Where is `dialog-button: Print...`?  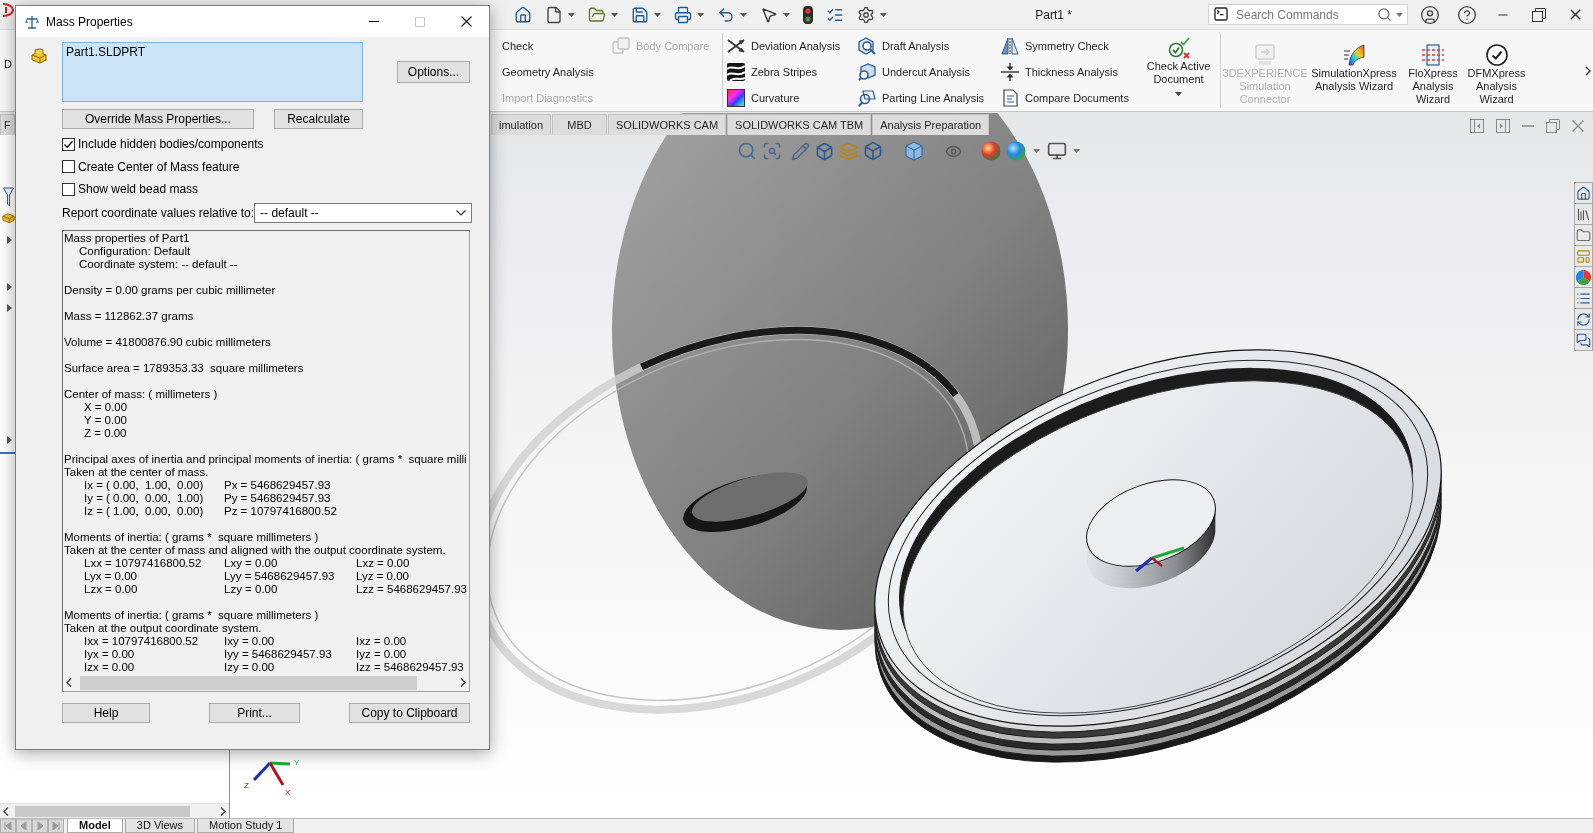 dialog-button: Print... is located at coordinates (254, 712).